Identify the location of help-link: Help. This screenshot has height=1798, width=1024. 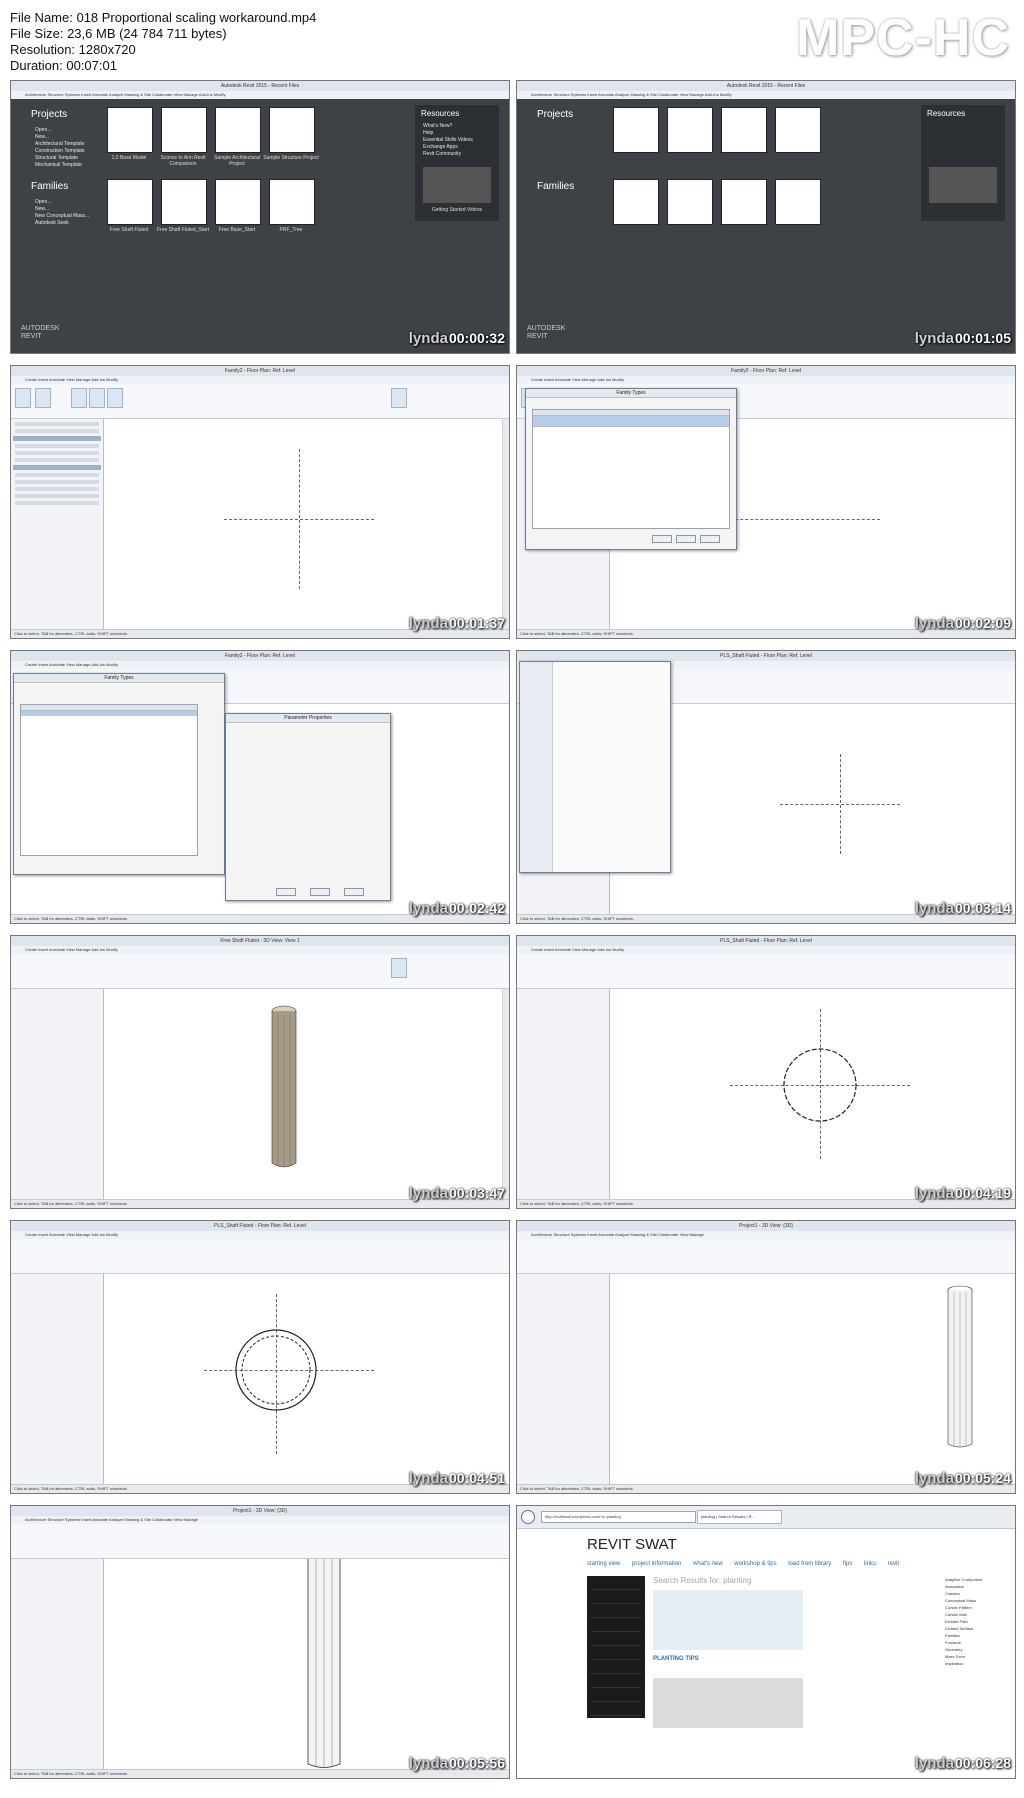
(448, 133).